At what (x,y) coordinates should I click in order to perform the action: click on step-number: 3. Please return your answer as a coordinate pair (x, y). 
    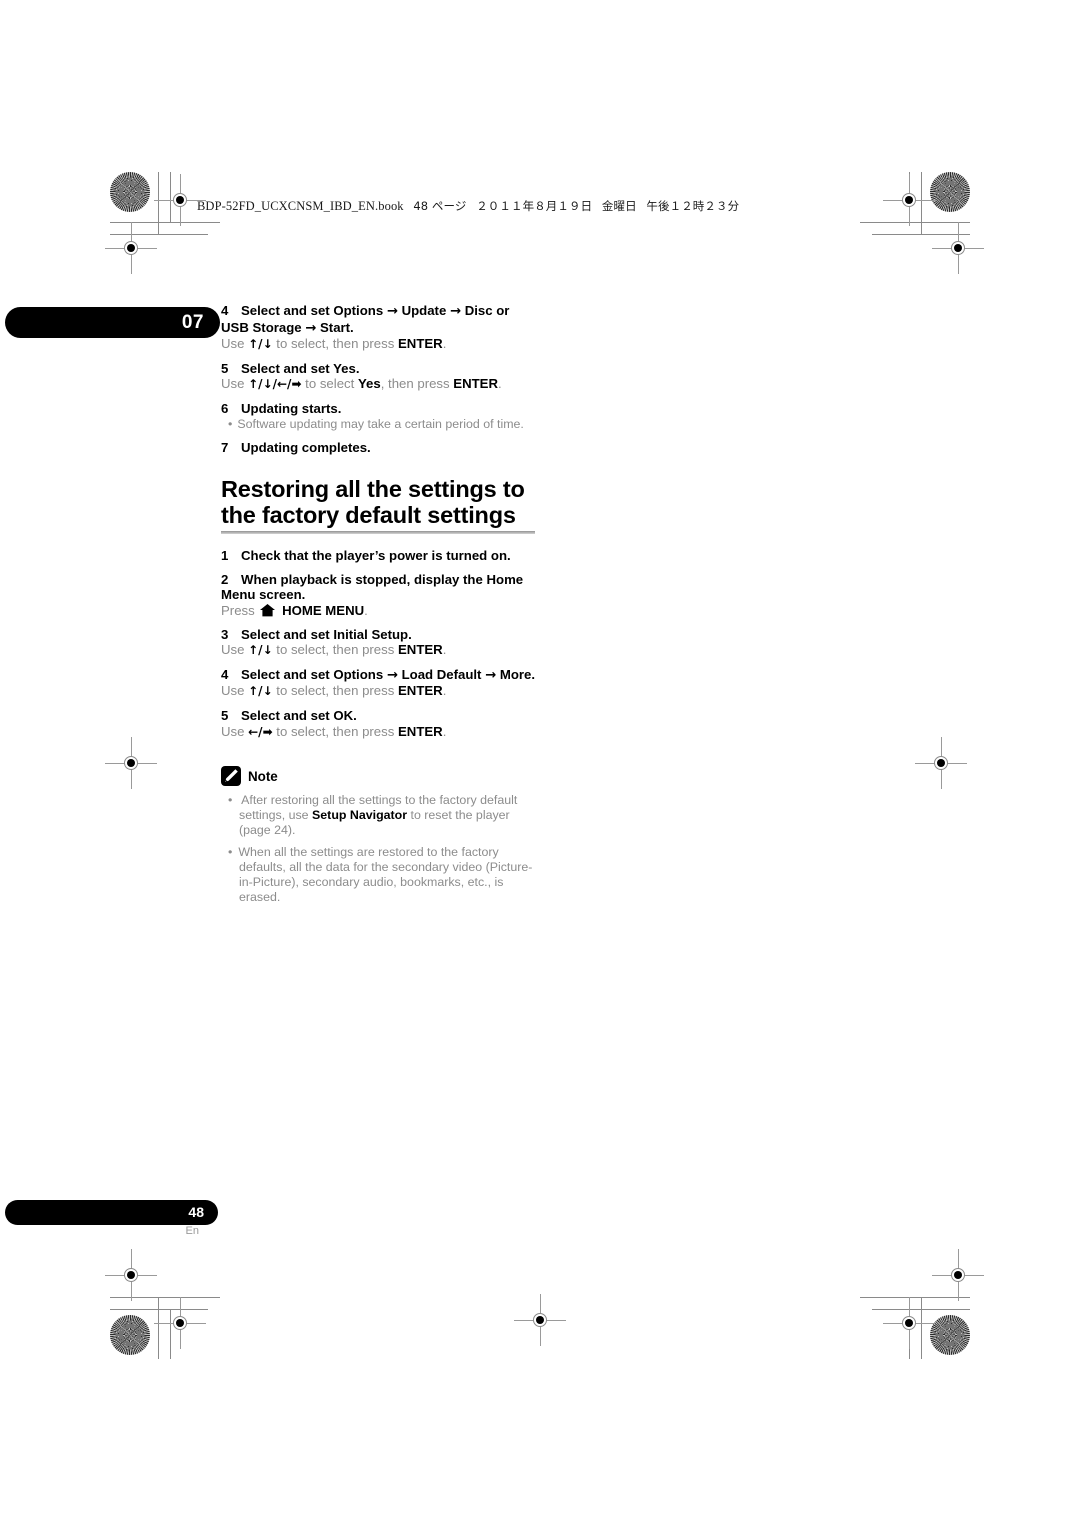
    Looking at the image, I should click on (225, 634).